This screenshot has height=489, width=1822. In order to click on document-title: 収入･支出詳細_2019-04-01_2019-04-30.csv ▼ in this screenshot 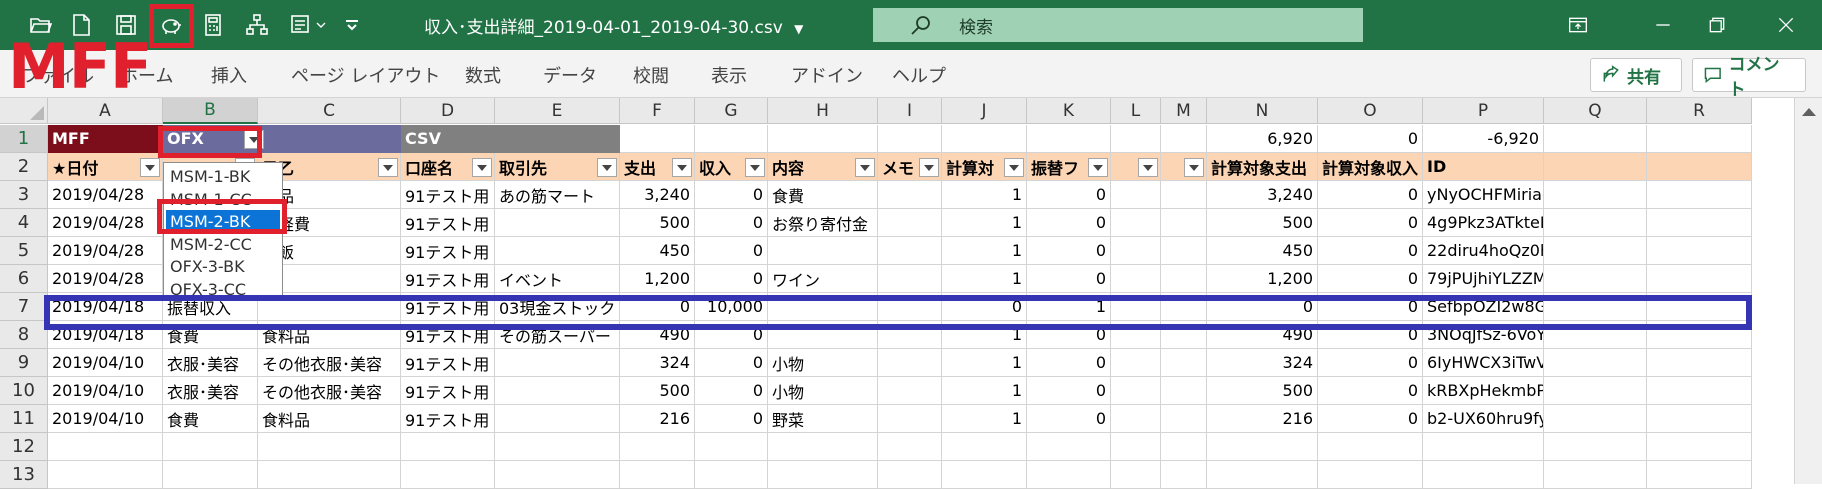, I will do `click(613, 25)`.